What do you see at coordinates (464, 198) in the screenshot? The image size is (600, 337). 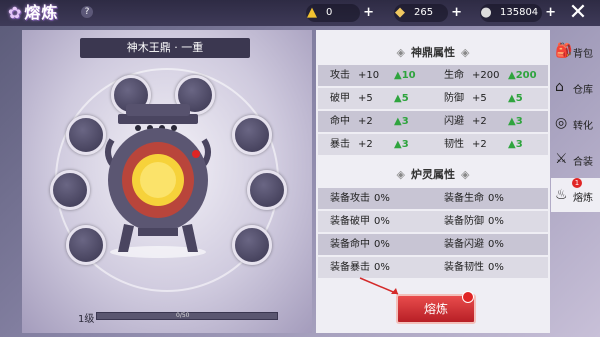 I see `spirit-label: 装备生命` at bounding box center [464, 198].